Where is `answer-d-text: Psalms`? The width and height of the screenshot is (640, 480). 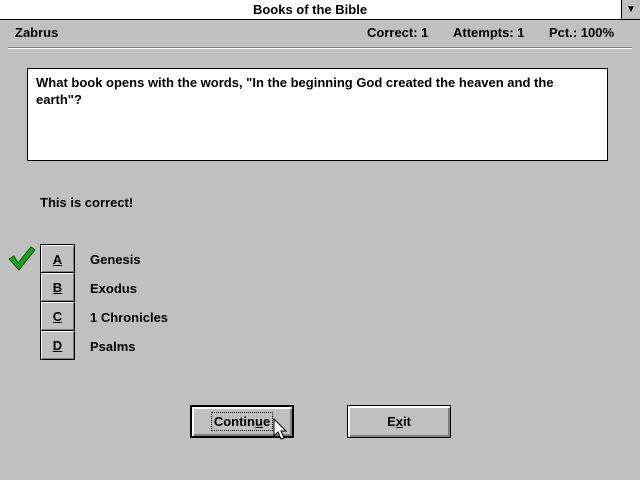 answer-d-text: Psalms is located at coordinates (113, 346).